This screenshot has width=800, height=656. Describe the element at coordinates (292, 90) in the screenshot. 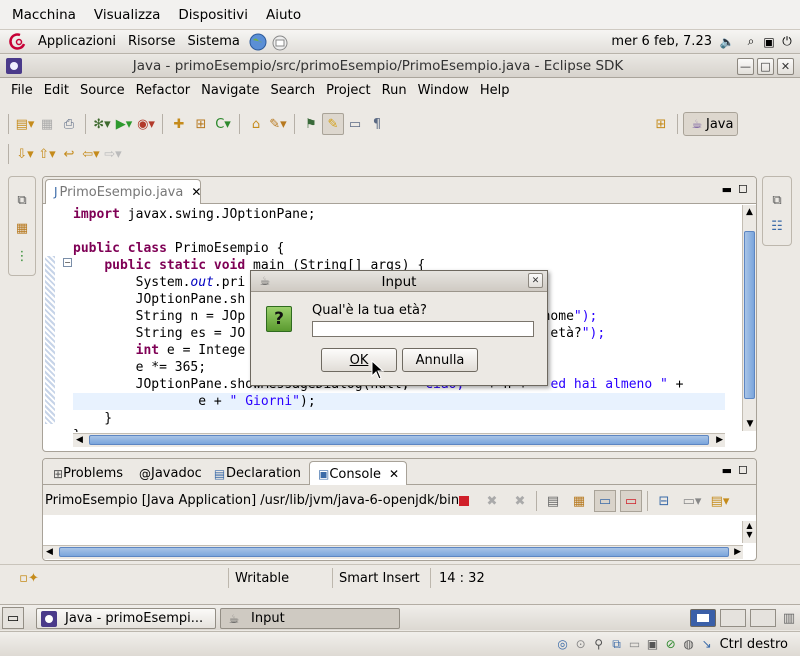

I see `menu-search: Search` at that location.